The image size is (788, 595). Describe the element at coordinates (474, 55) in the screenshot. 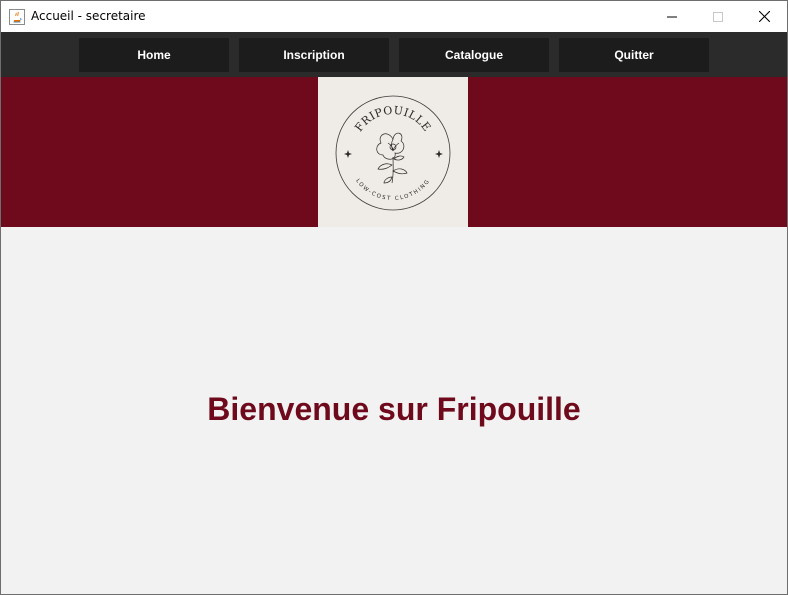

I see `catalogue-button: Catalogue` at that location.